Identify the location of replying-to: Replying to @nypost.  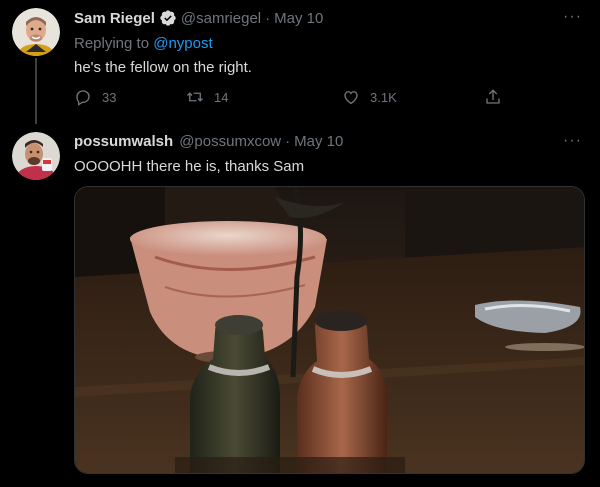
(143, 43).